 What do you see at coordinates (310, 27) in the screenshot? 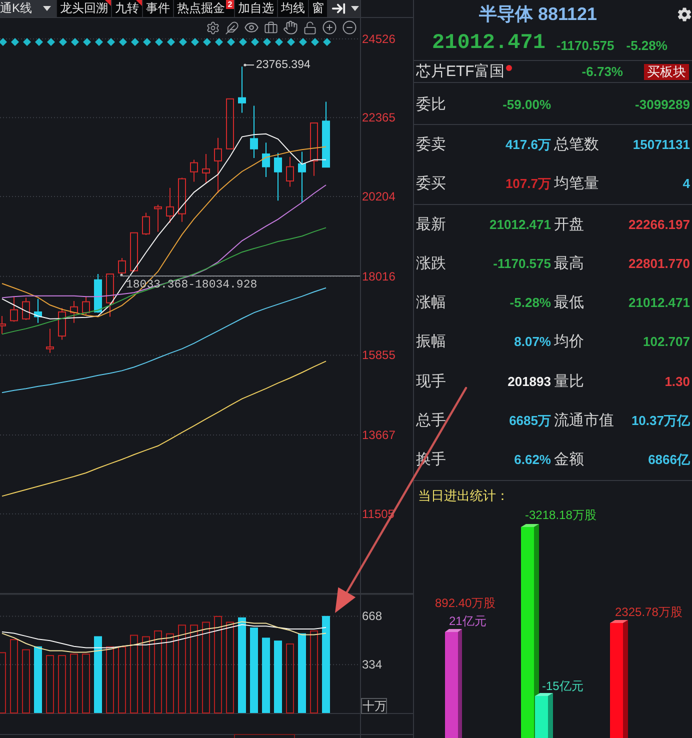
I see `lock-icon` at bounding box center [310, 27].